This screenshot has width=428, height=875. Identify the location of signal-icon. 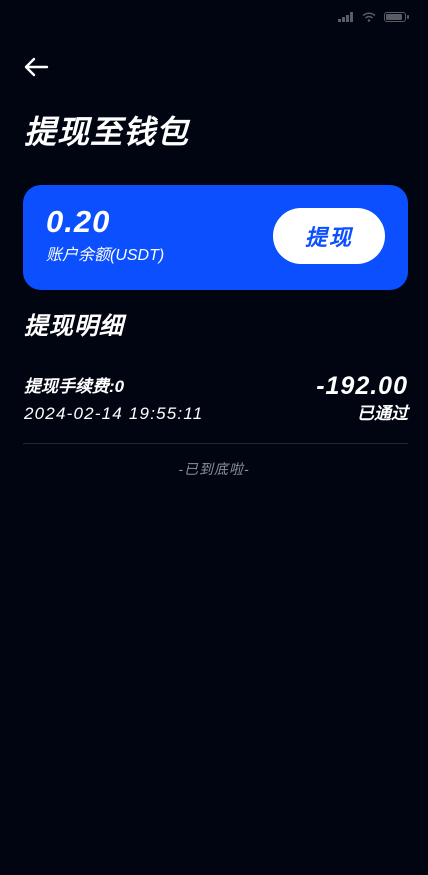
(345, 17).